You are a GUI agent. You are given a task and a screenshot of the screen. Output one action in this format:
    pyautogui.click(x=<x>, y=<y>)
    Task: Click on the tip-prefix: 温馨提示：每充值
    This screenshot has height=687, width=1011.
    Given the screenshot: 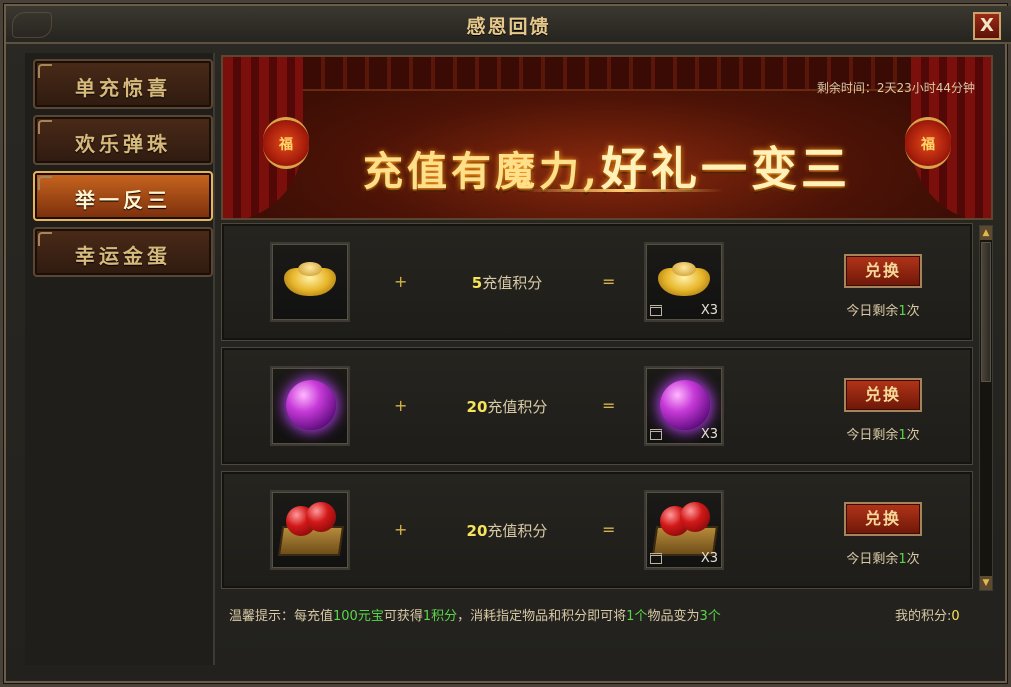 What is the action you would take?
    pyautogui.click(x=281, y=616)
    